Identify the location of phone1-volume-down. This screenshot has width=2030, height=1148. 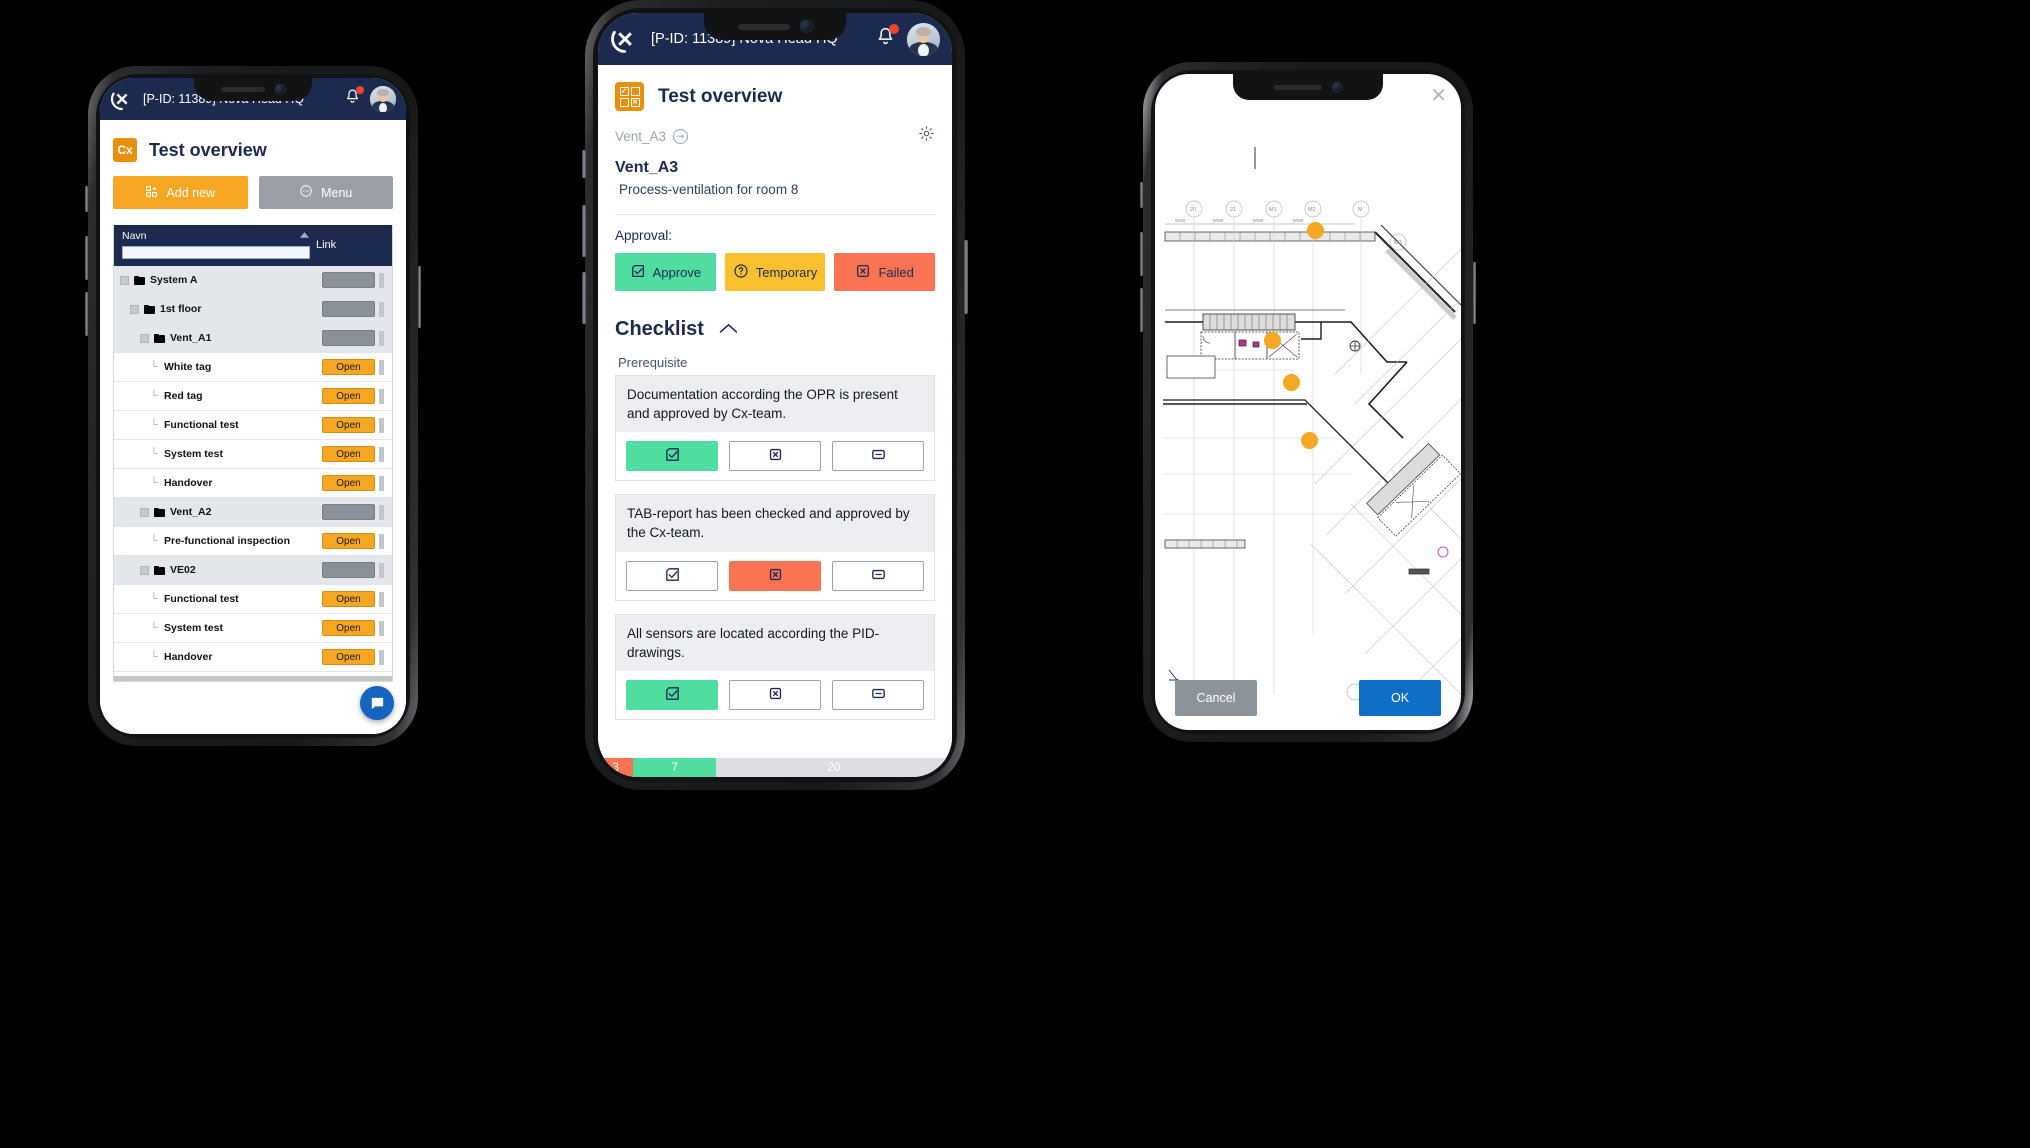
(86, 314).